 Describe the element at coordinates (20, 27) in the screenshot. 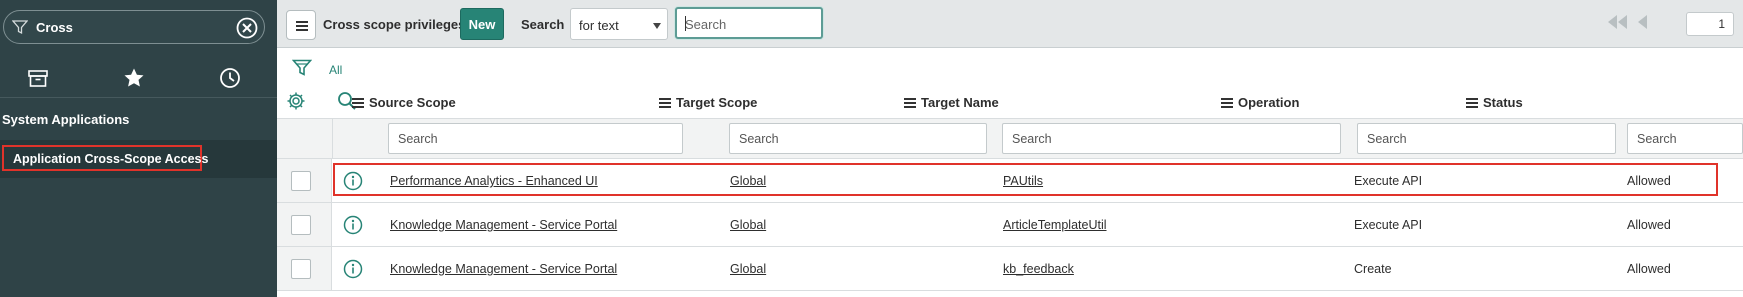

I see `funnel-icon` at that location.